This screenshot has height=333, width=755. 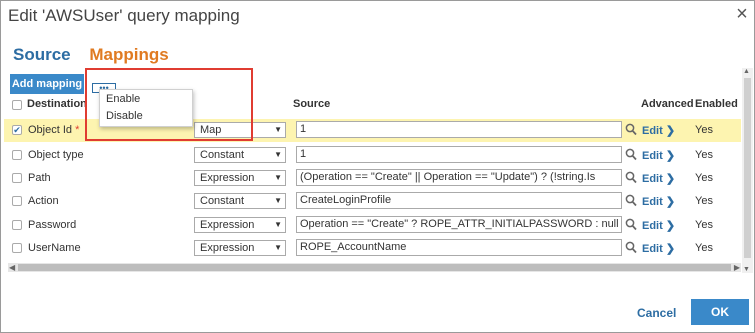 What do you see at coordinates (742, 14) in the screenshot?
I see `close-button: ×` at bounding box center [742, 14].